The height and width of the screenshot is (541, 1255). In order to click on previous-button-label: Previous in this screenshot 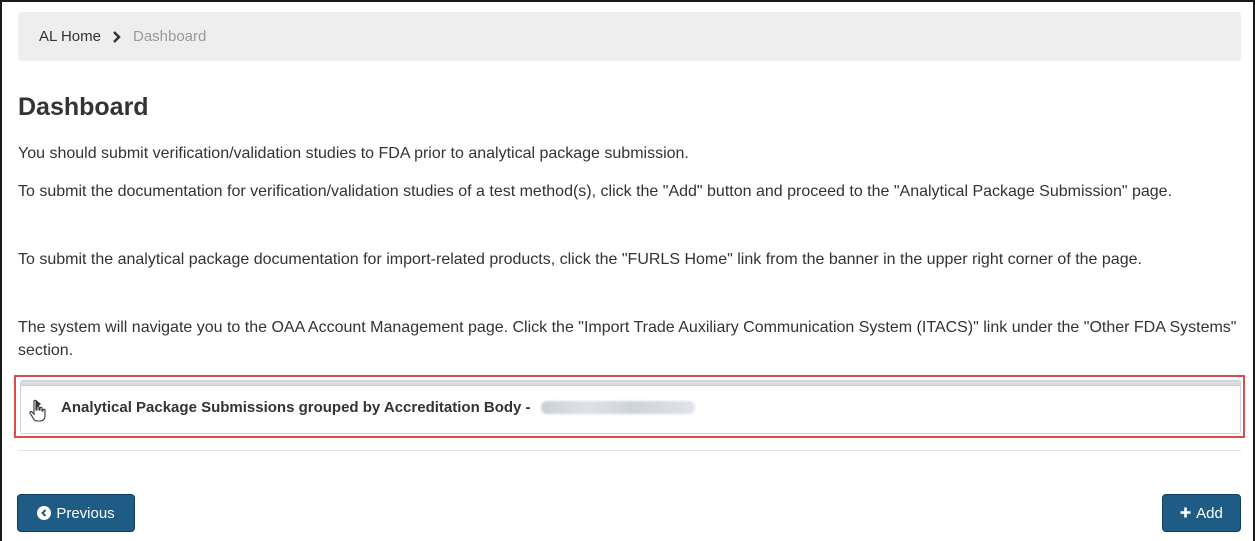, I will do `click(85, 513)`.